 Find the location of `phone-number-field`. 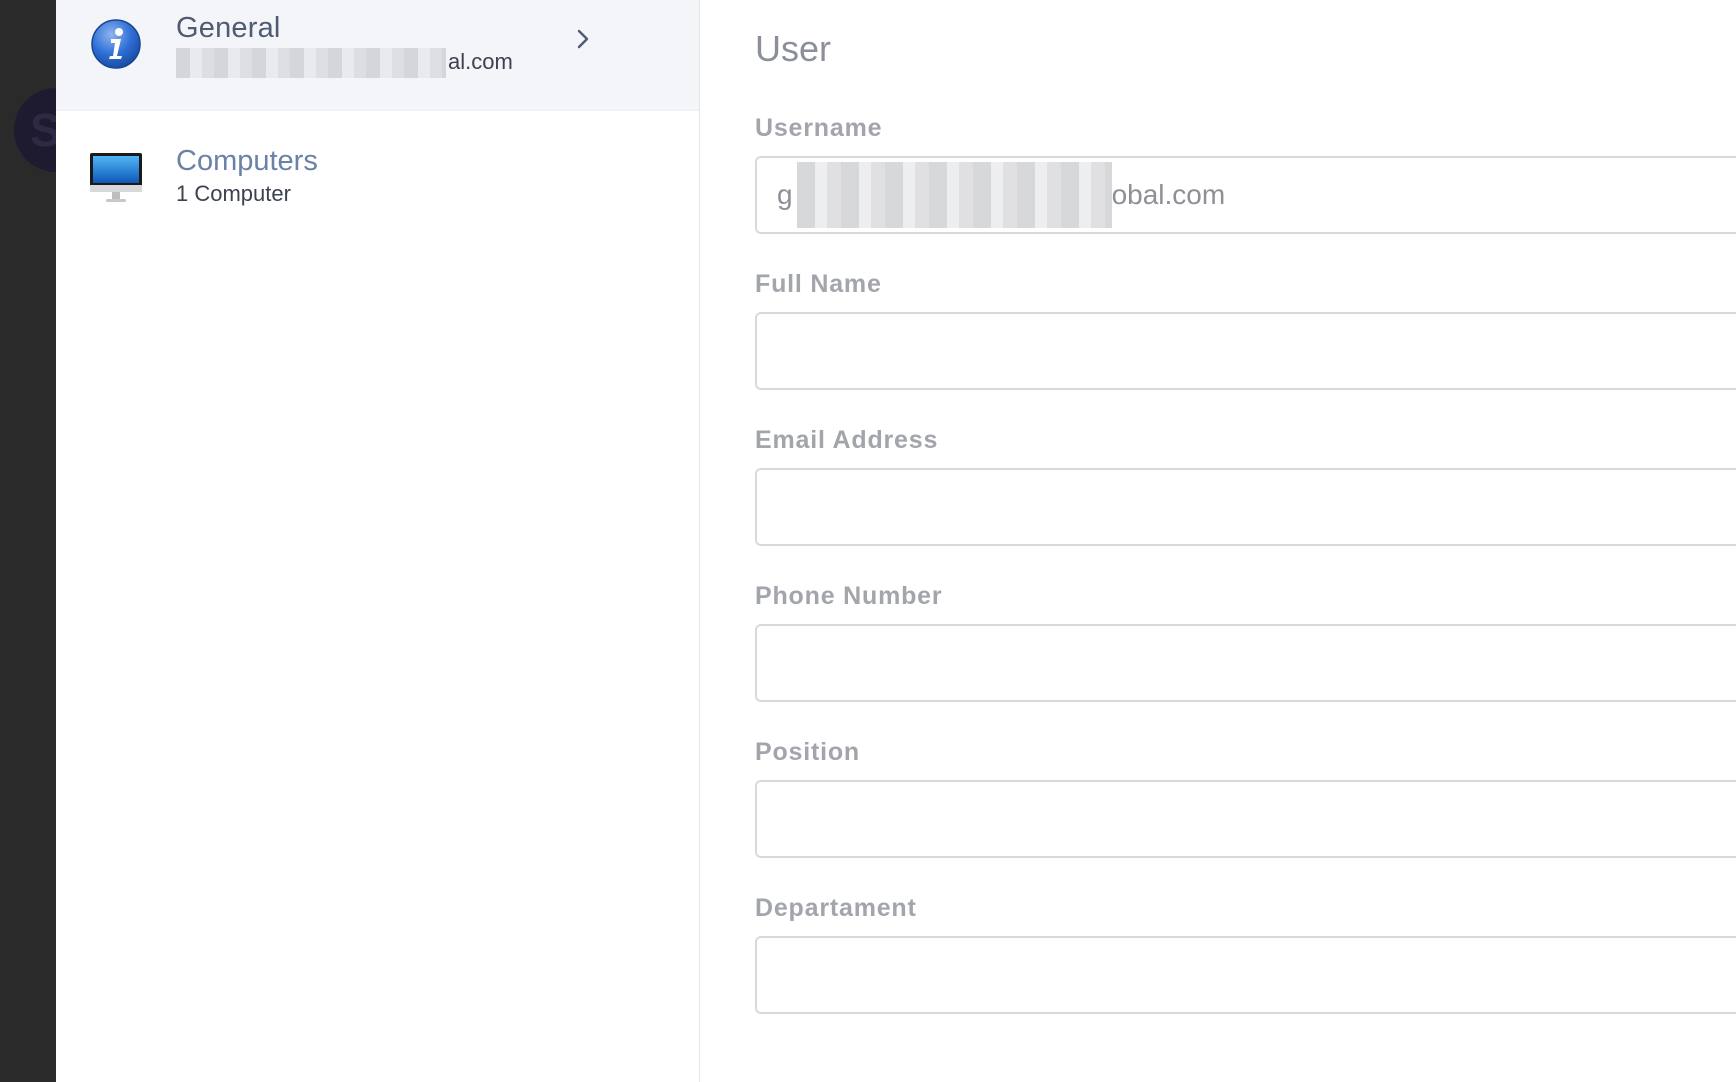

phone-number-field is located at coordinates (1245, 663).